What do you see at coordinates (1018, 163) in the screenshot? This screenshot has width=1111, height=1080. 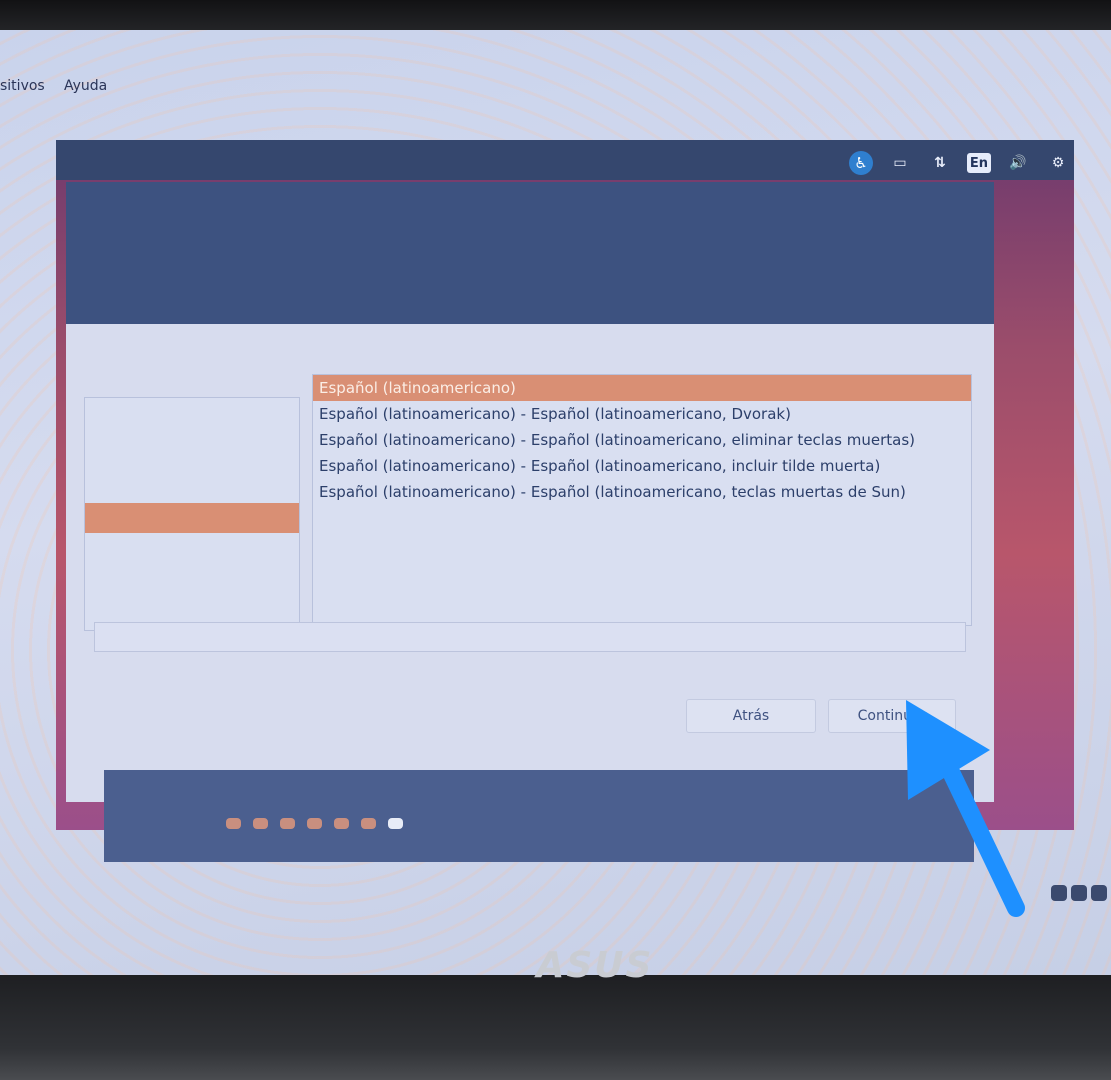 I see `volume-icon: 🔊` at bounding box center [1018, 163].